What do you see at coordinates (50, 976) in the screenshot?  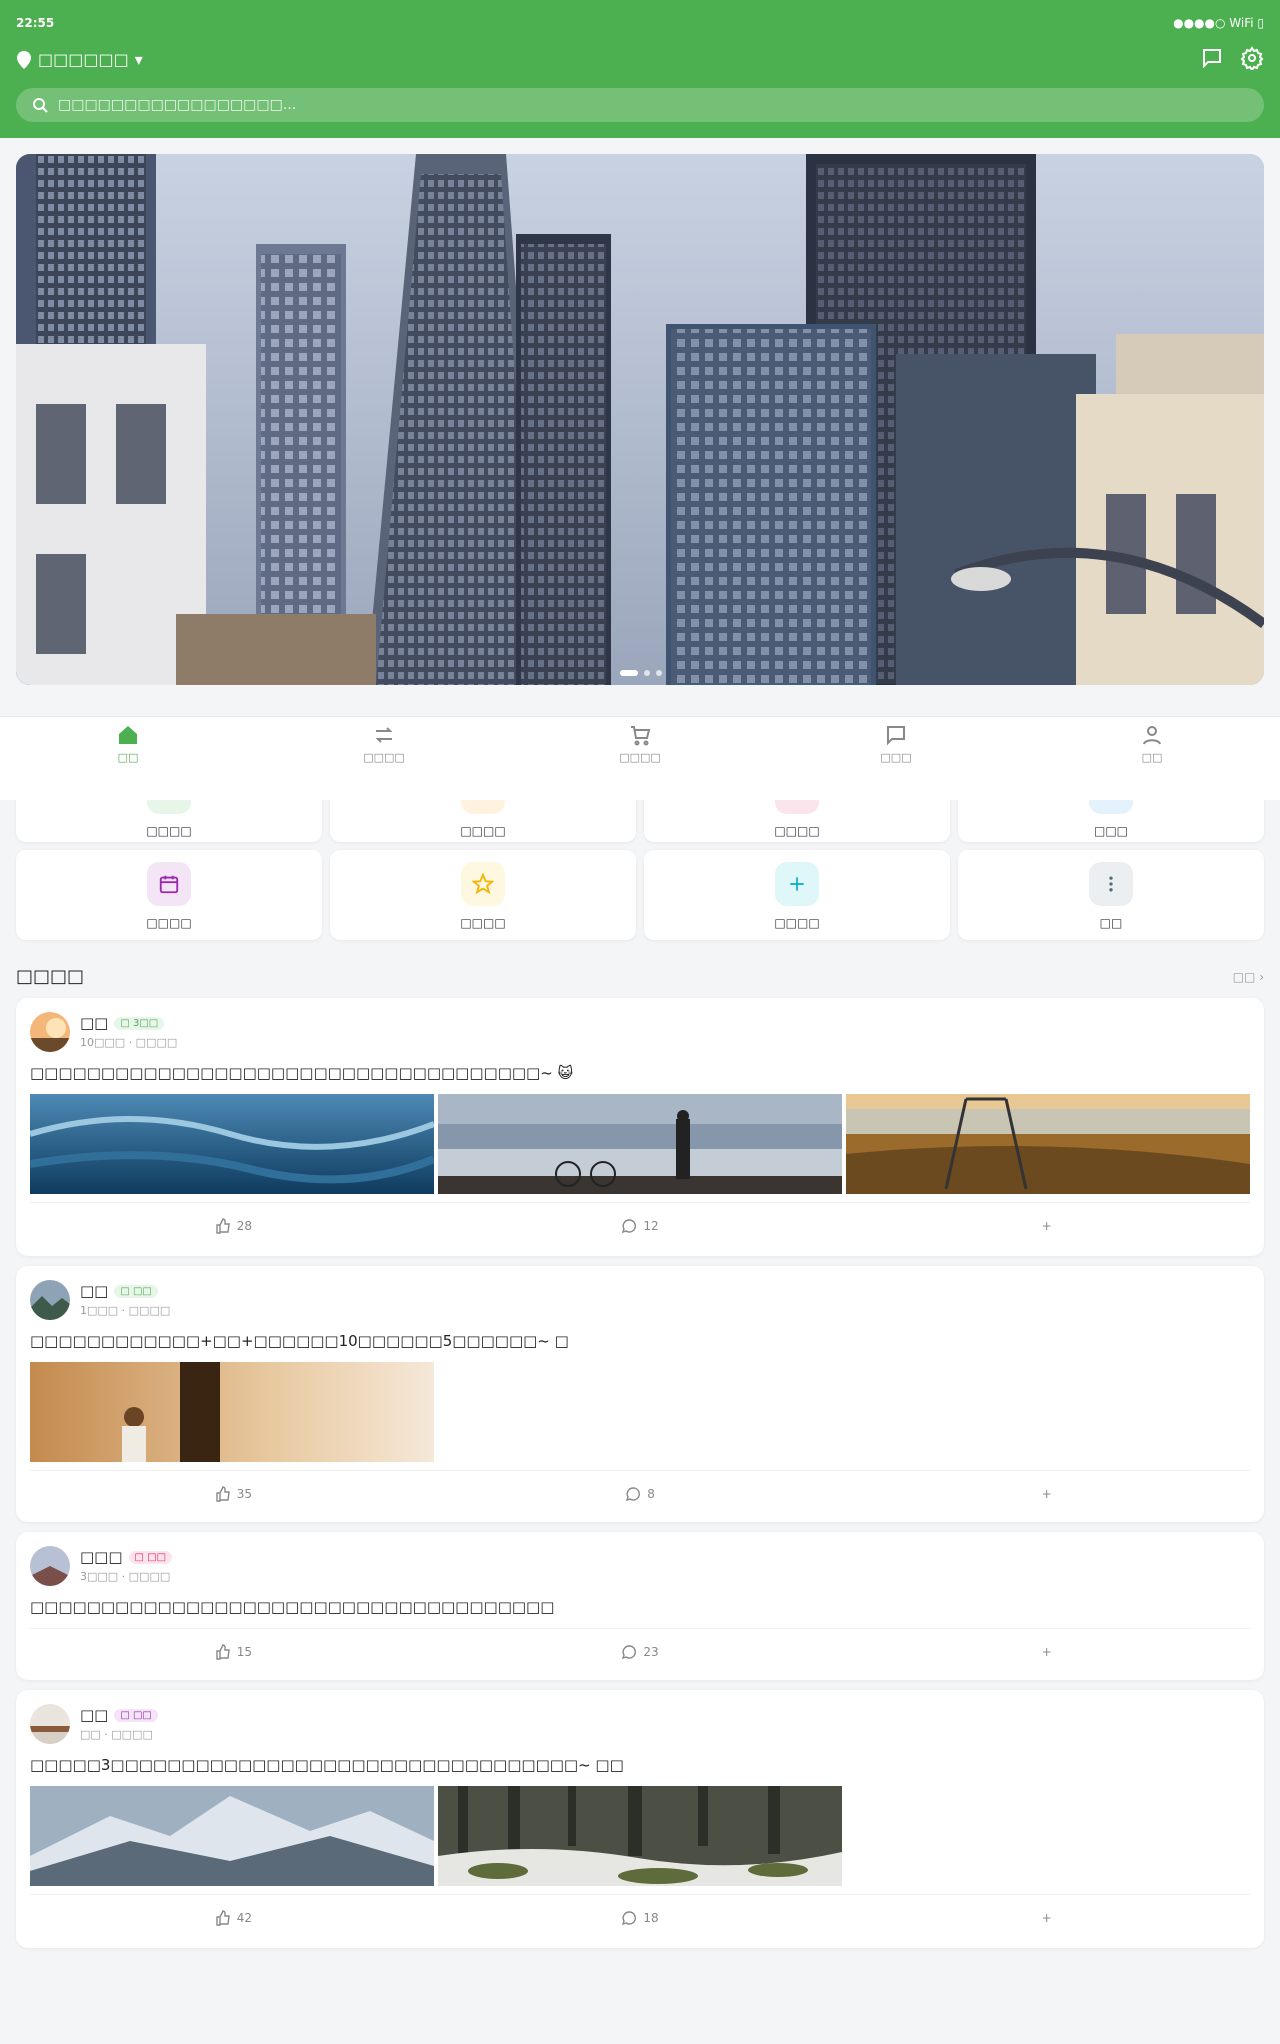 I see `feed-title: □□□□` at bounding box center [50, 976].